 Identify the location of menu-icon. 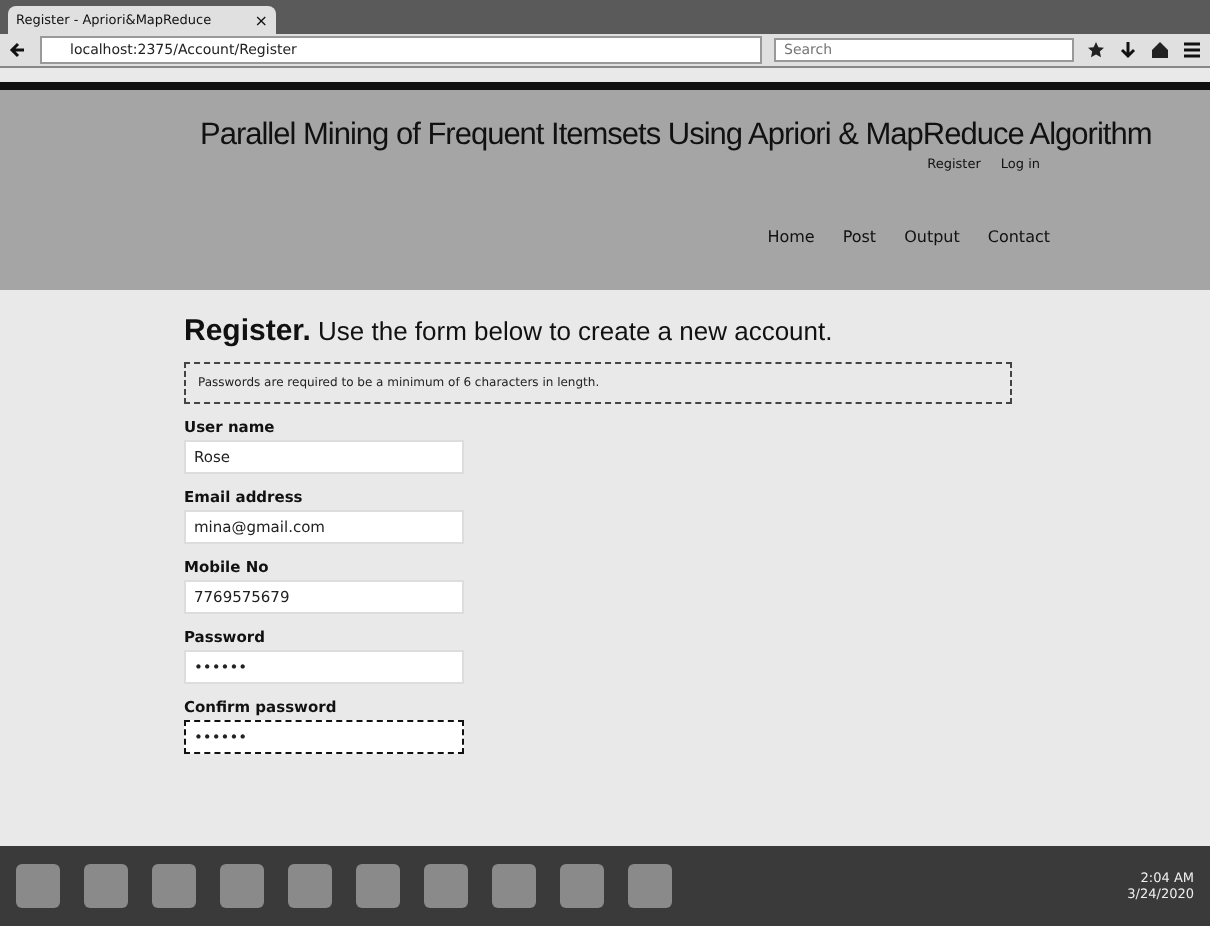
(1192, 50).